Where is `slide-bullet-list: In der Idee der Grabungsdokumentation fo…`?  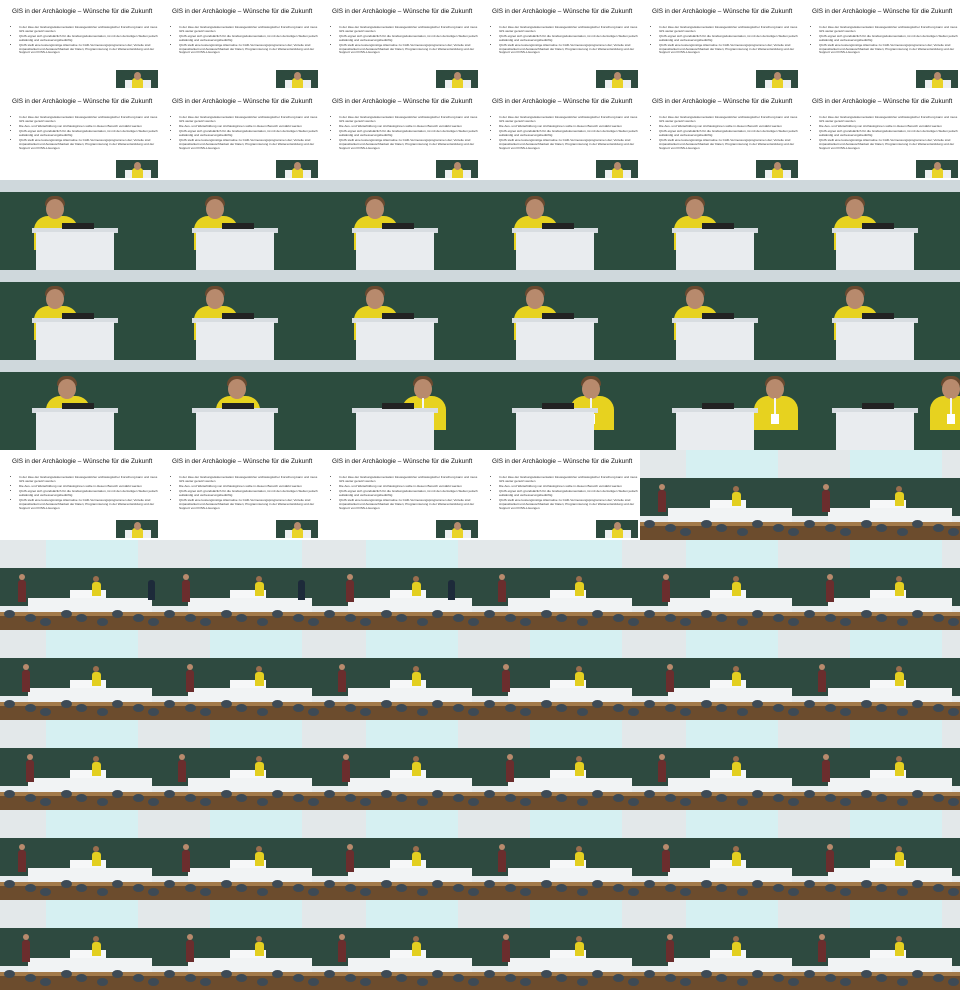 slide-bullet-list: In der Idee der Grabungsdokumentation fo… is located at coordinates (566, 41).